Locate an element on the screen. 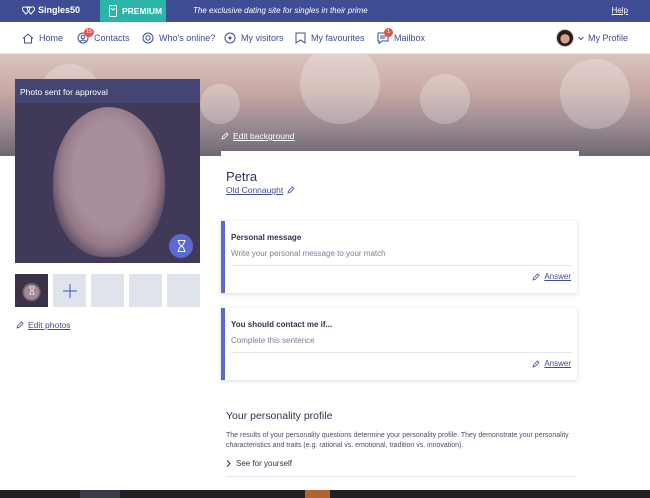 The image size is (650, 498). mailbox-badge: 1 is located at coordinates (388, 32).